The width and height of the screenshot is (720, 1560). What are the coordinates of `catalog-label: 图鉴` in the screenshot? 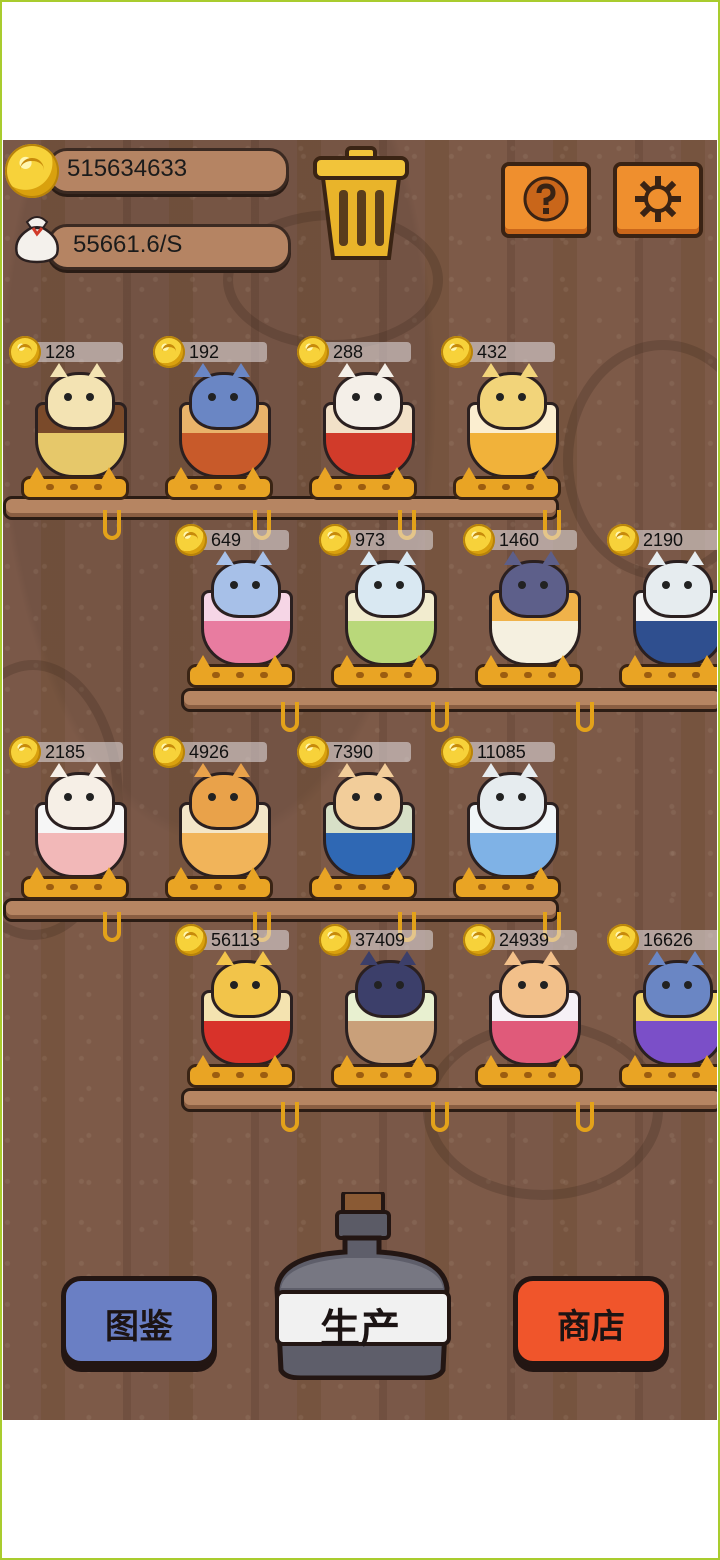 It's located at (139, 1327).